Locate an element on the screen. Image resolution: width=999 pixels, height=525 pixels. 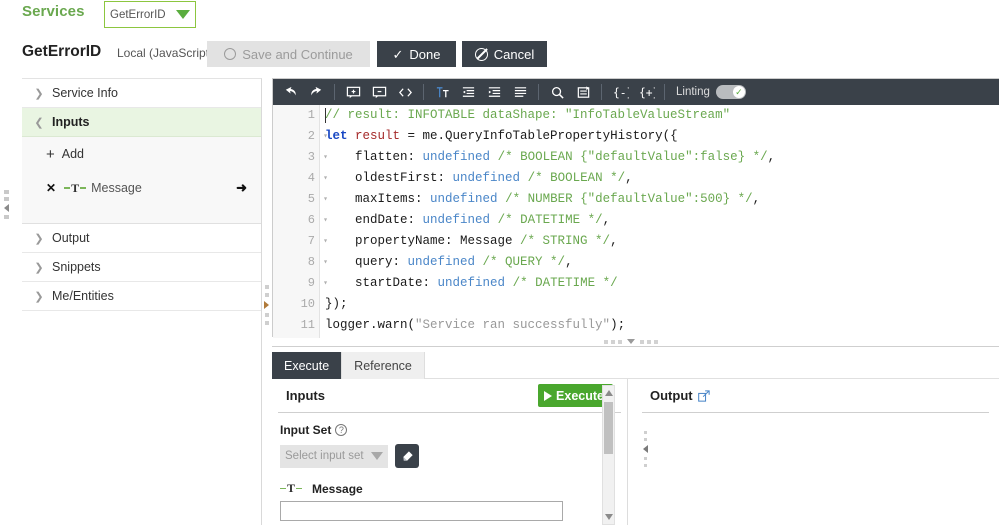
execute-label: Execute is located at coordinates (580, 395).